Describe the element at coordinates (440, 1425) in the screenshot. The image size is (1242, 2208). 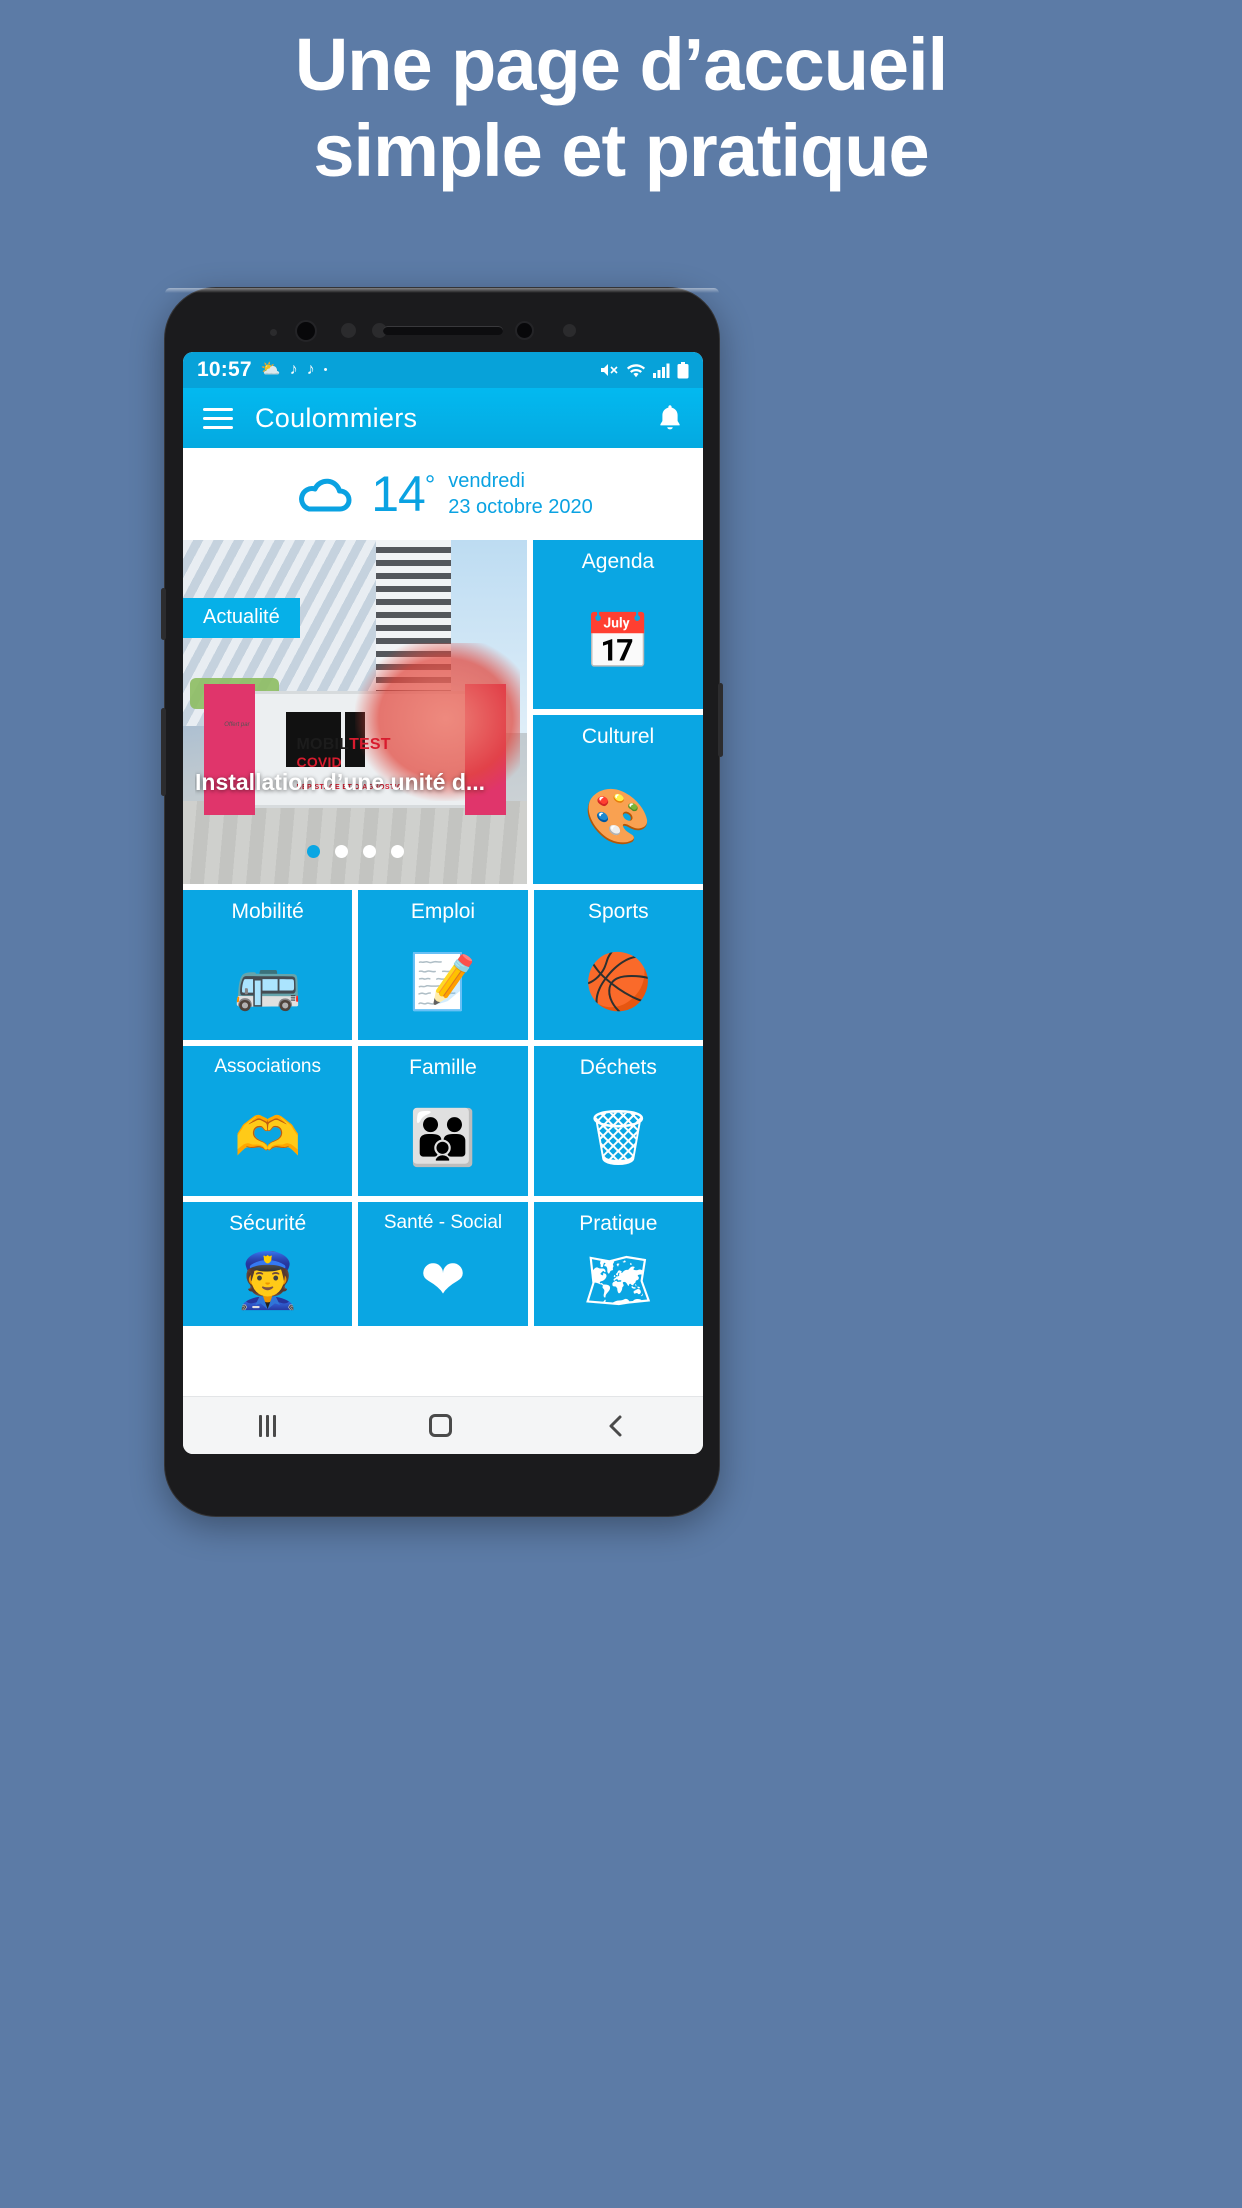
I see `home-icon` at that location.